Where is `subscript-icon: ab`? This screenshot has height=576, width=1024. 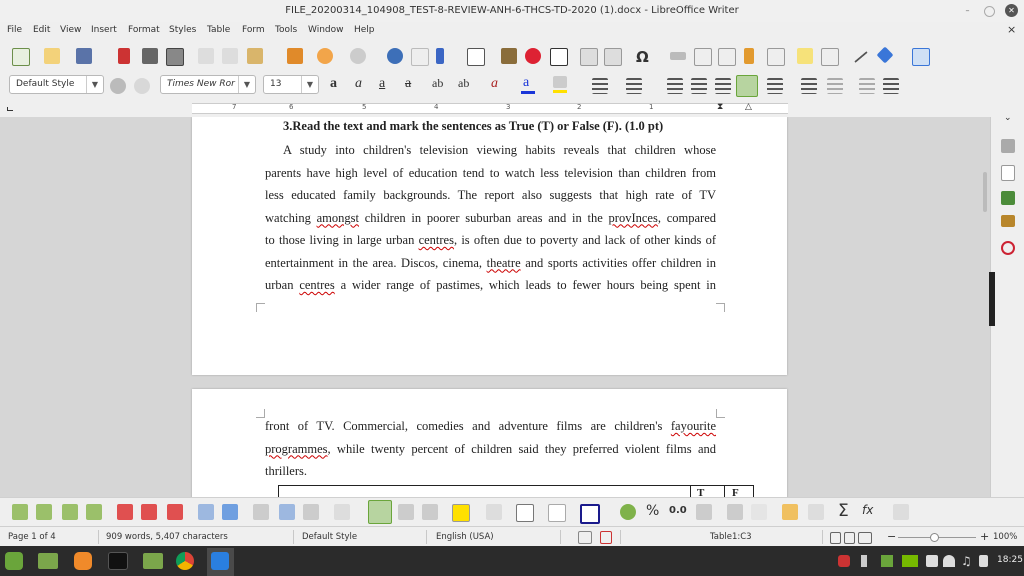
subscript-icon: ab is located at coordinates (463, 83).